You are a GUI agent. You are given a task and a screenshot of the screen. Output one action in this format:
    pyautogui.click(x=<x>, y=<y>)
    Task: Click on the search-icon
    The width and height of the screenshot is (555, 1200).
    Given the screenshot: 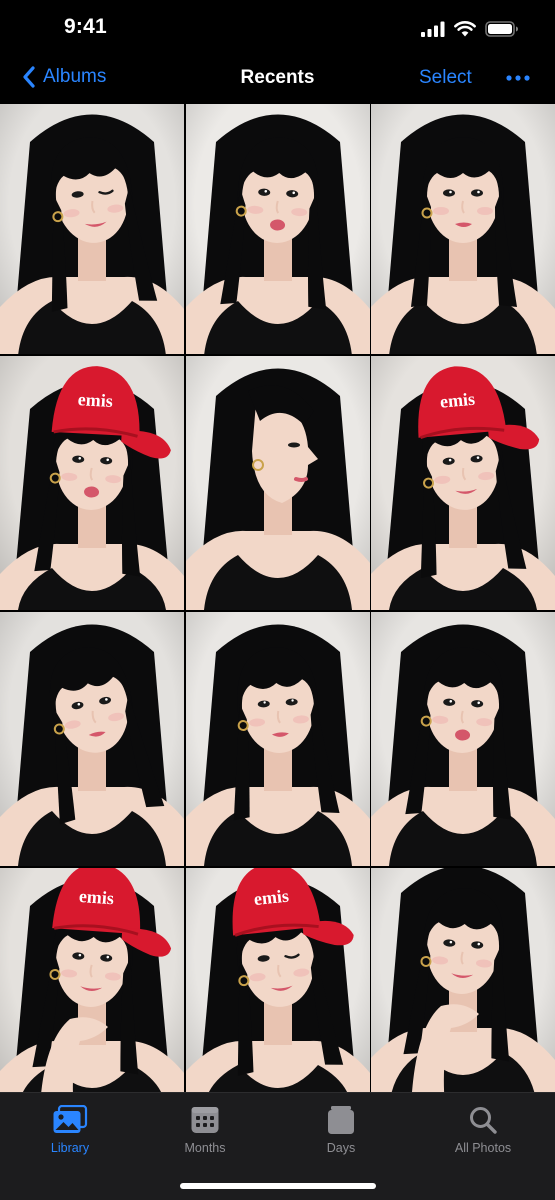 What is the action you would take?
    pyautogui.click(x=483, y=1120)
    